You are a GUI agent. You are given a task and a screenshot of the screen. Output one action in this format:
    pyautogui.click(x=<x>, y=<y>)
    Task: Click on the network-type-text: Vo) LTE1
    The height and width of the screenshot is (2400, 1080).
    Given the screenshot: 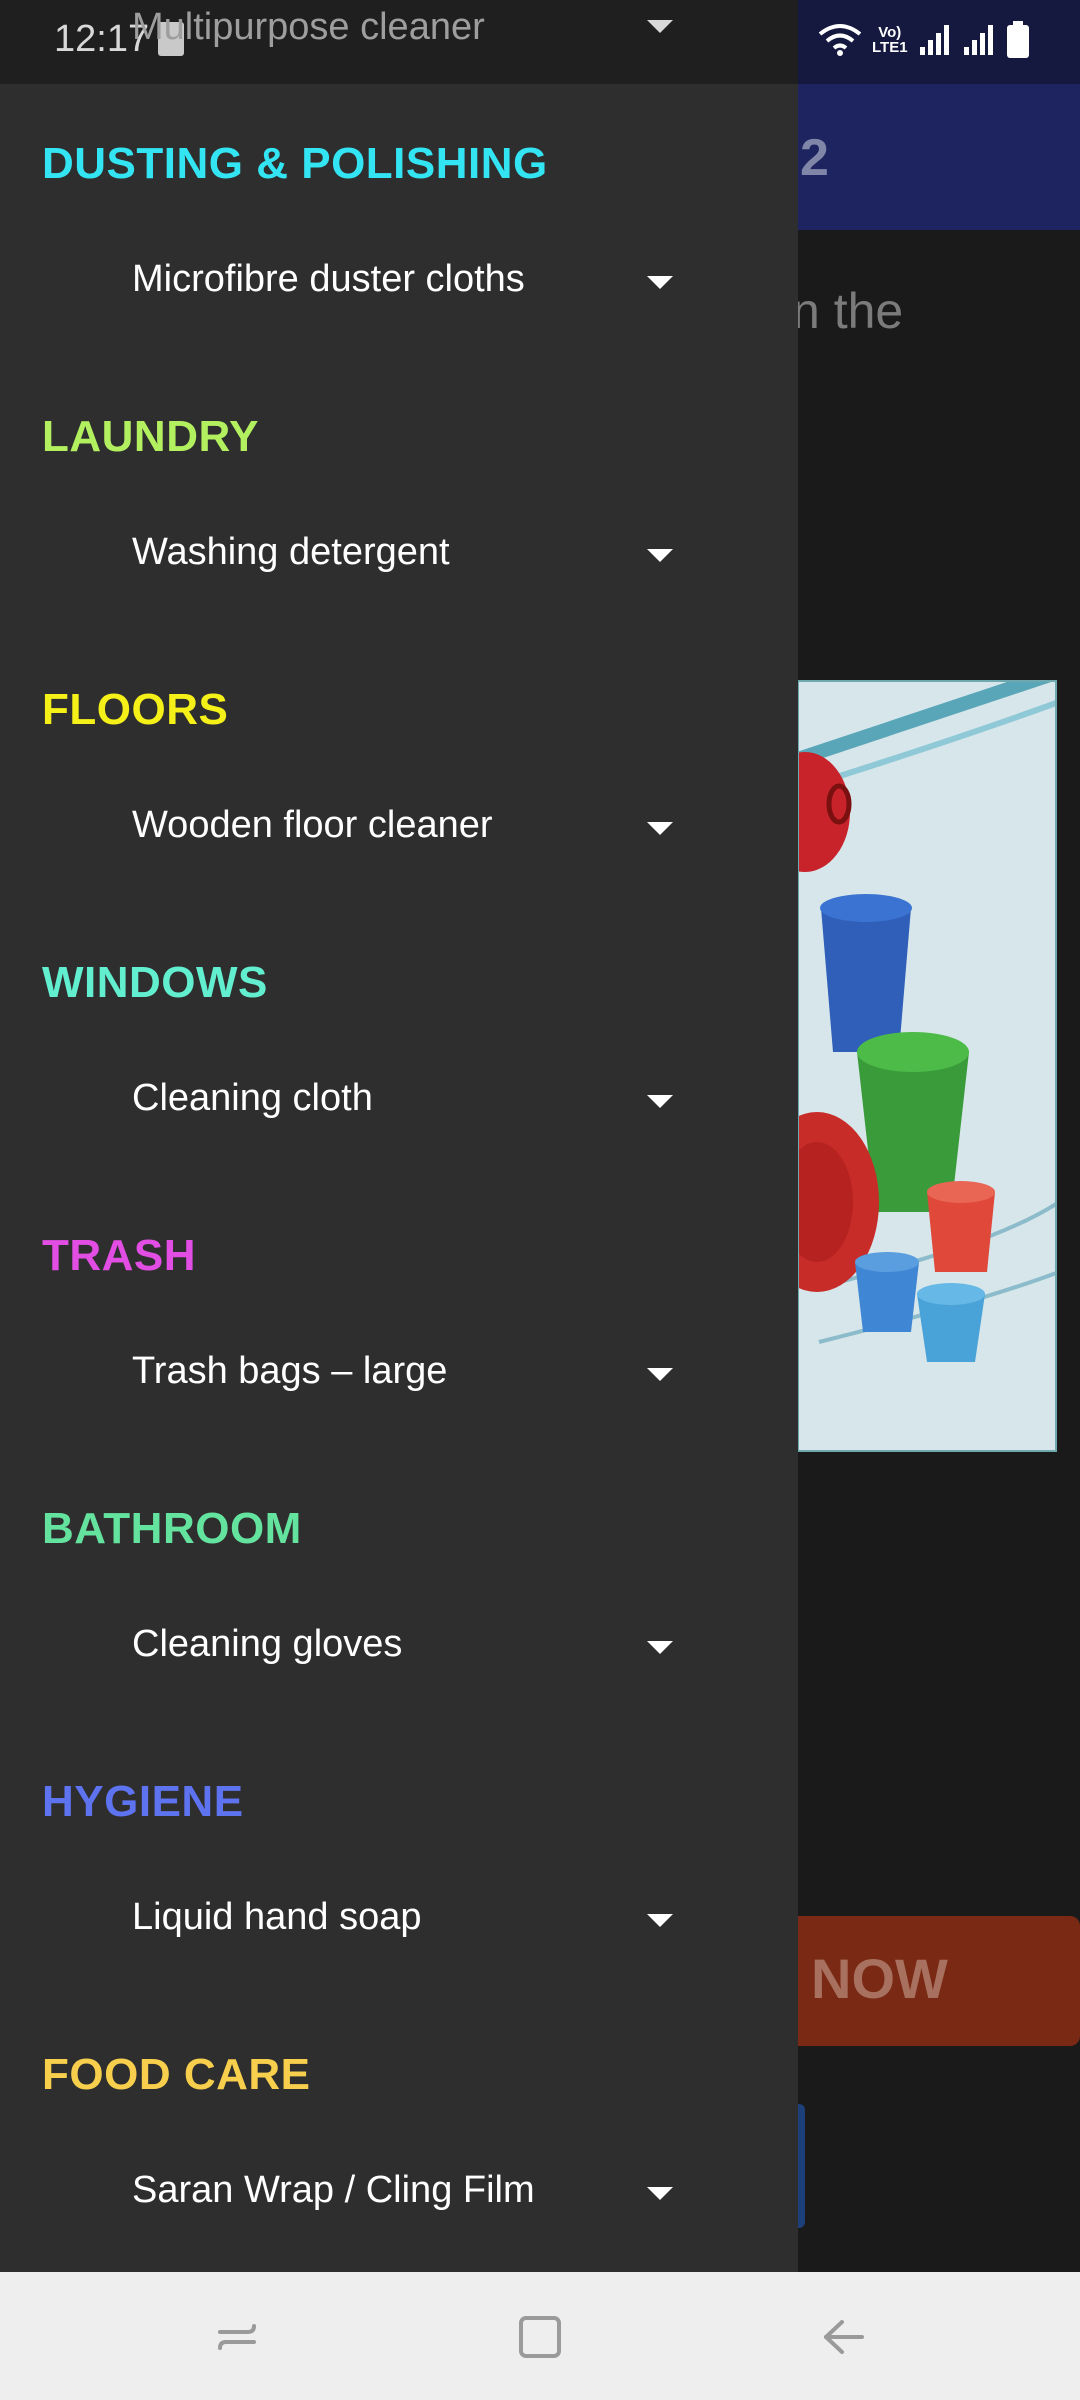 What is the action you would take?
    pyautogui.click(x=890, y=40)
    